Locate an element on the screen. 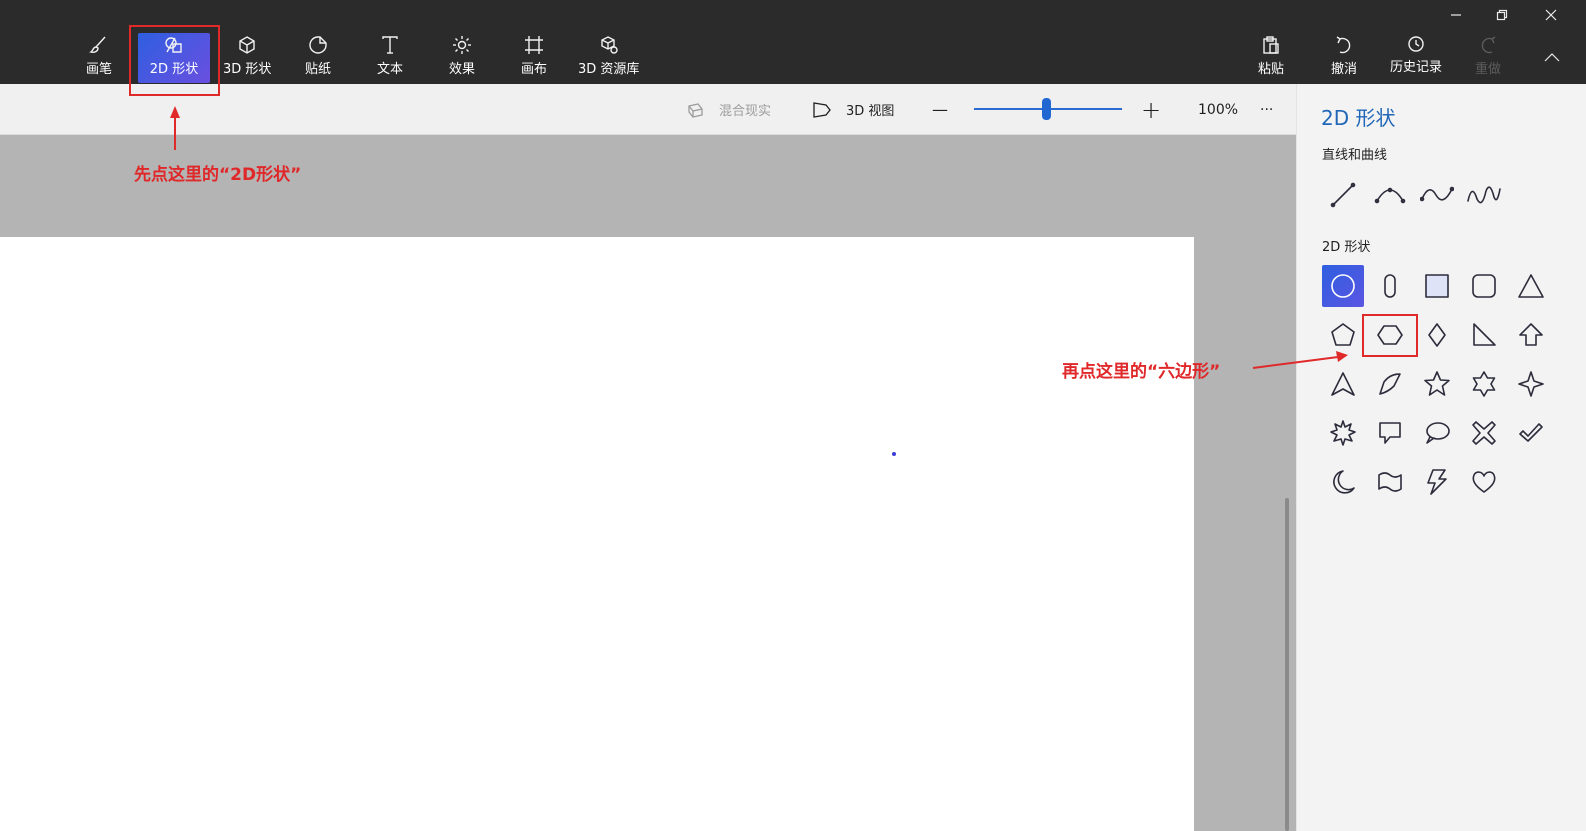  star-five-tool is located at coordinates (1437, 384).